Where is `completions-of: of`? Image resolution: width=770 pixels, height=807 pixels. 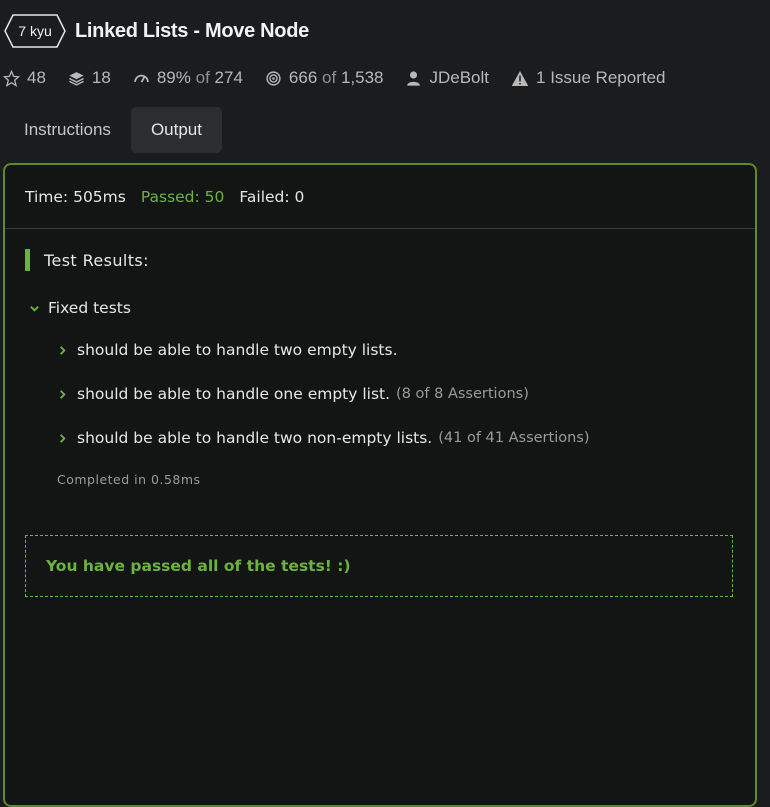
completions-of: of is located at coordinates (329, 77).